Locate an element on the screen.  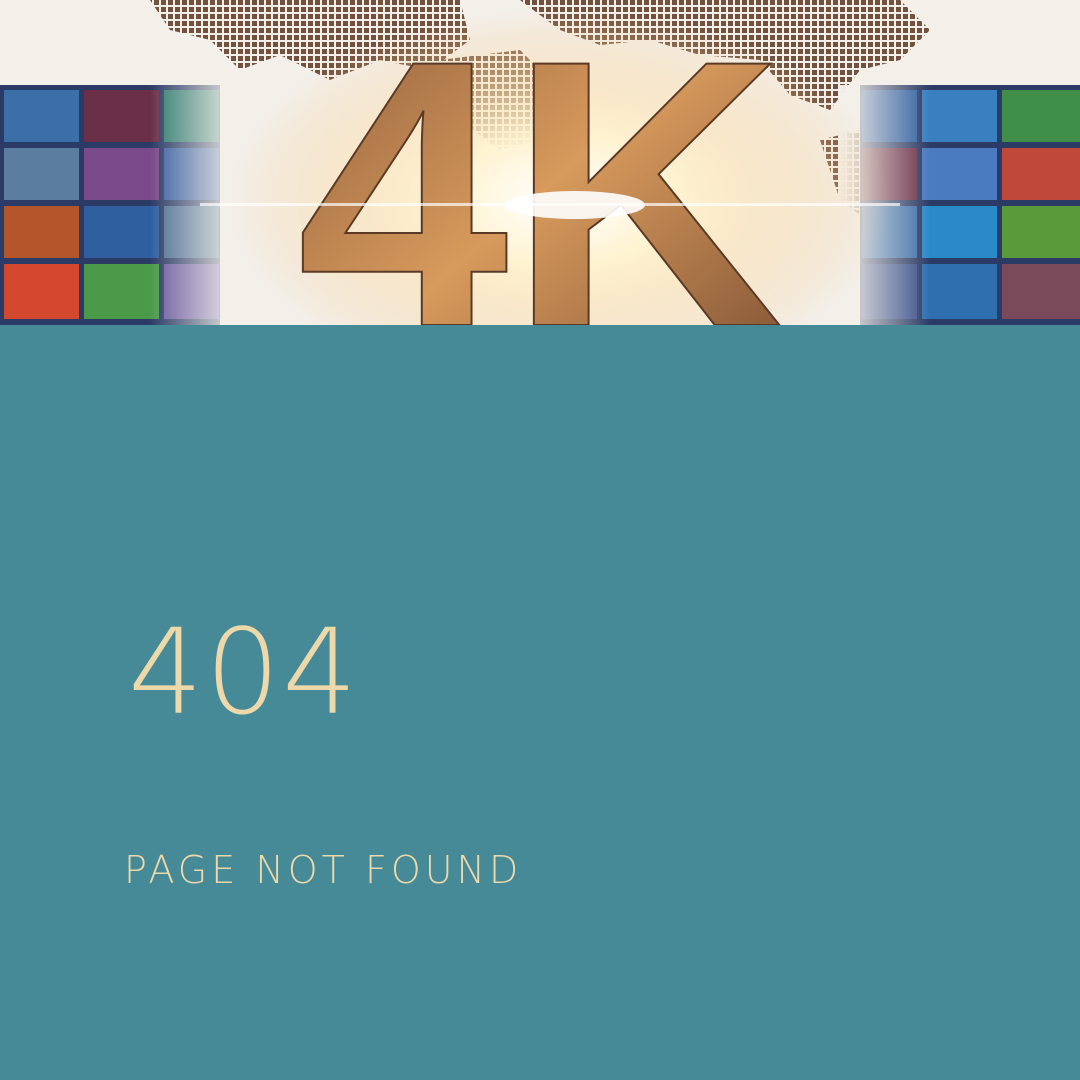
error-message: PAGE NOT FOUND is located at coordinates (323, 870).